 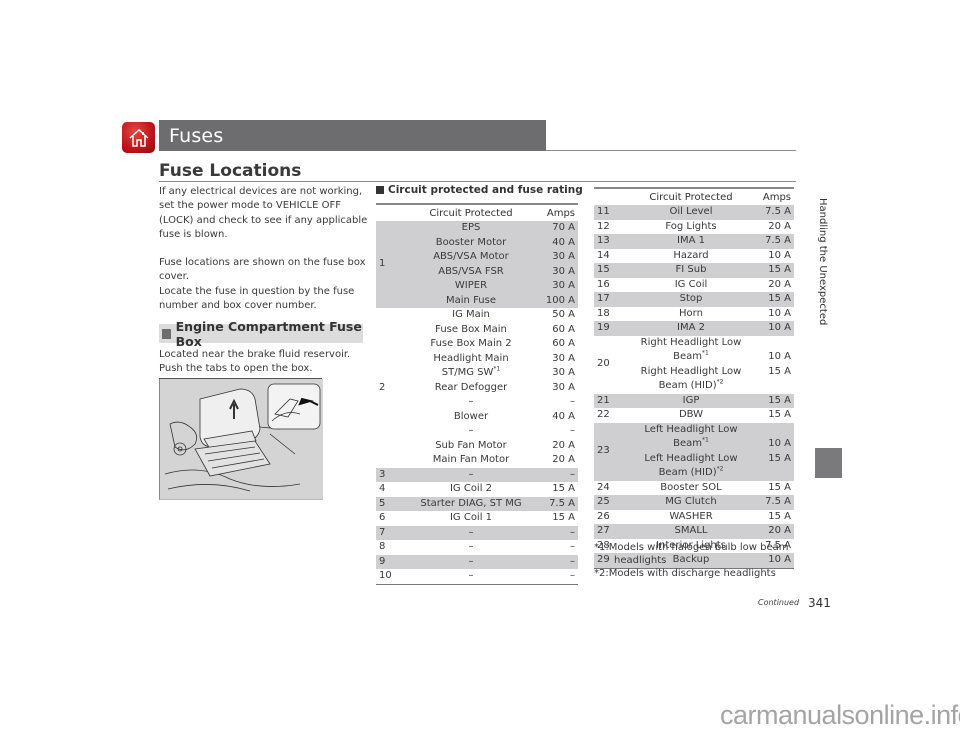 What do you see at coordinates (691, 313) in the screenshot?
I see `circuit-name: Horn` at bounding box center [691, 313].